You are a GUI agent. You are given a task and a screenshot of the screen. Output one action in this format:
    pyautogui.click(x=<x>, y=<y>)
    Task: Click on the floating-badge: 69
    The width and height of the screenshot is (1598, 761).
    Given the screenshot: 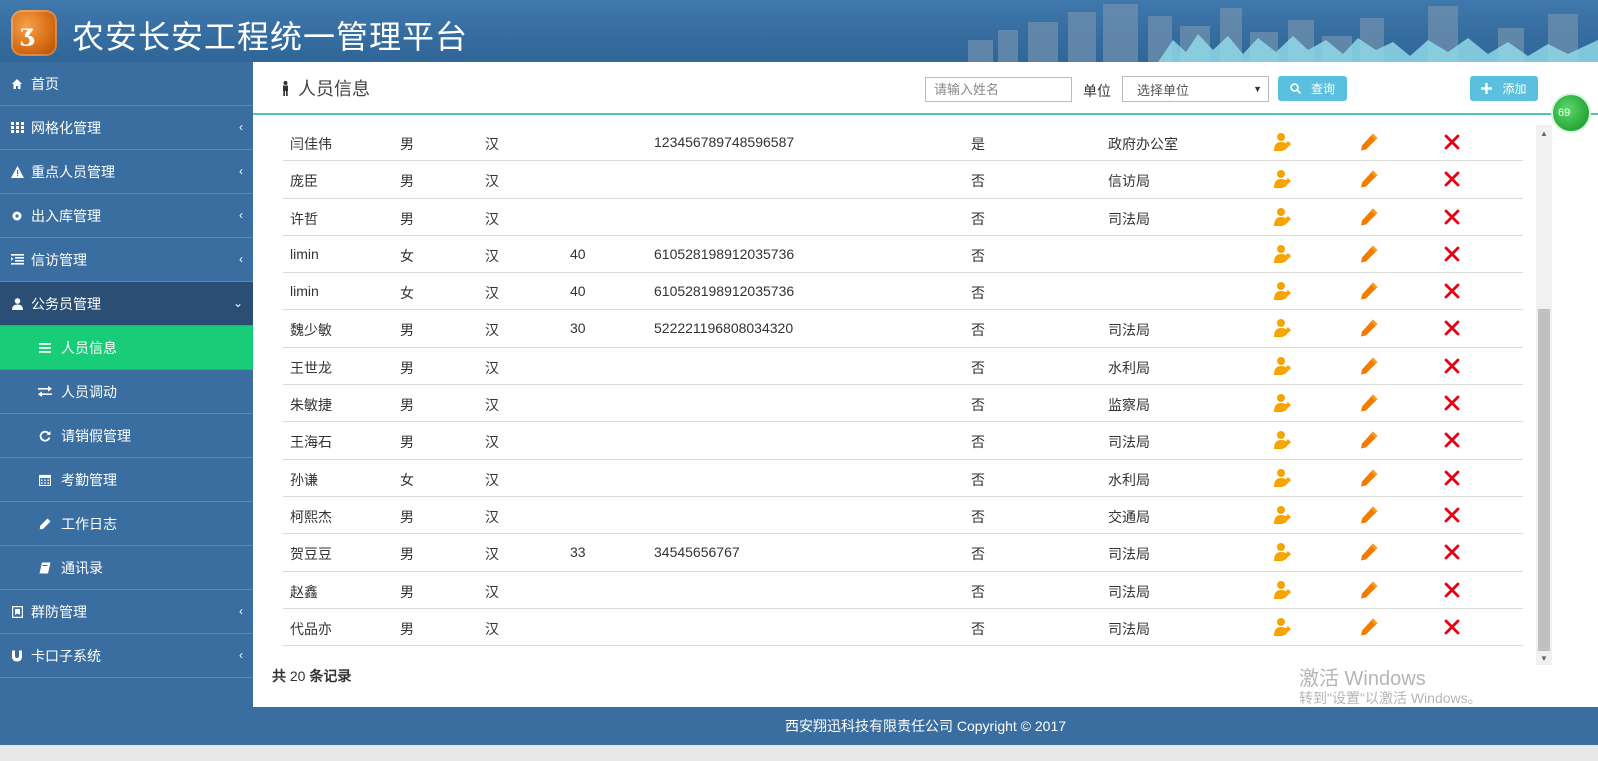 What is the action you would take?
    pyautogui.click(x=1571, y=113)
    